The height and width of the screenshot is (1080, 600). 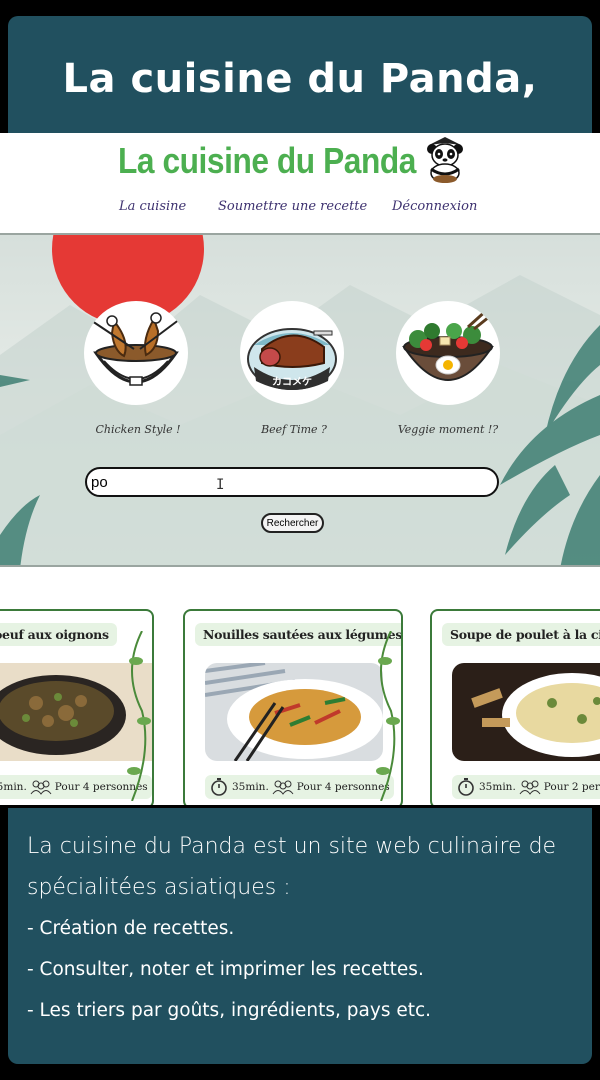 What do you see at coordinates (292, 482) in the screenshot?
I see `search-input` at bounding box center [292, 482].